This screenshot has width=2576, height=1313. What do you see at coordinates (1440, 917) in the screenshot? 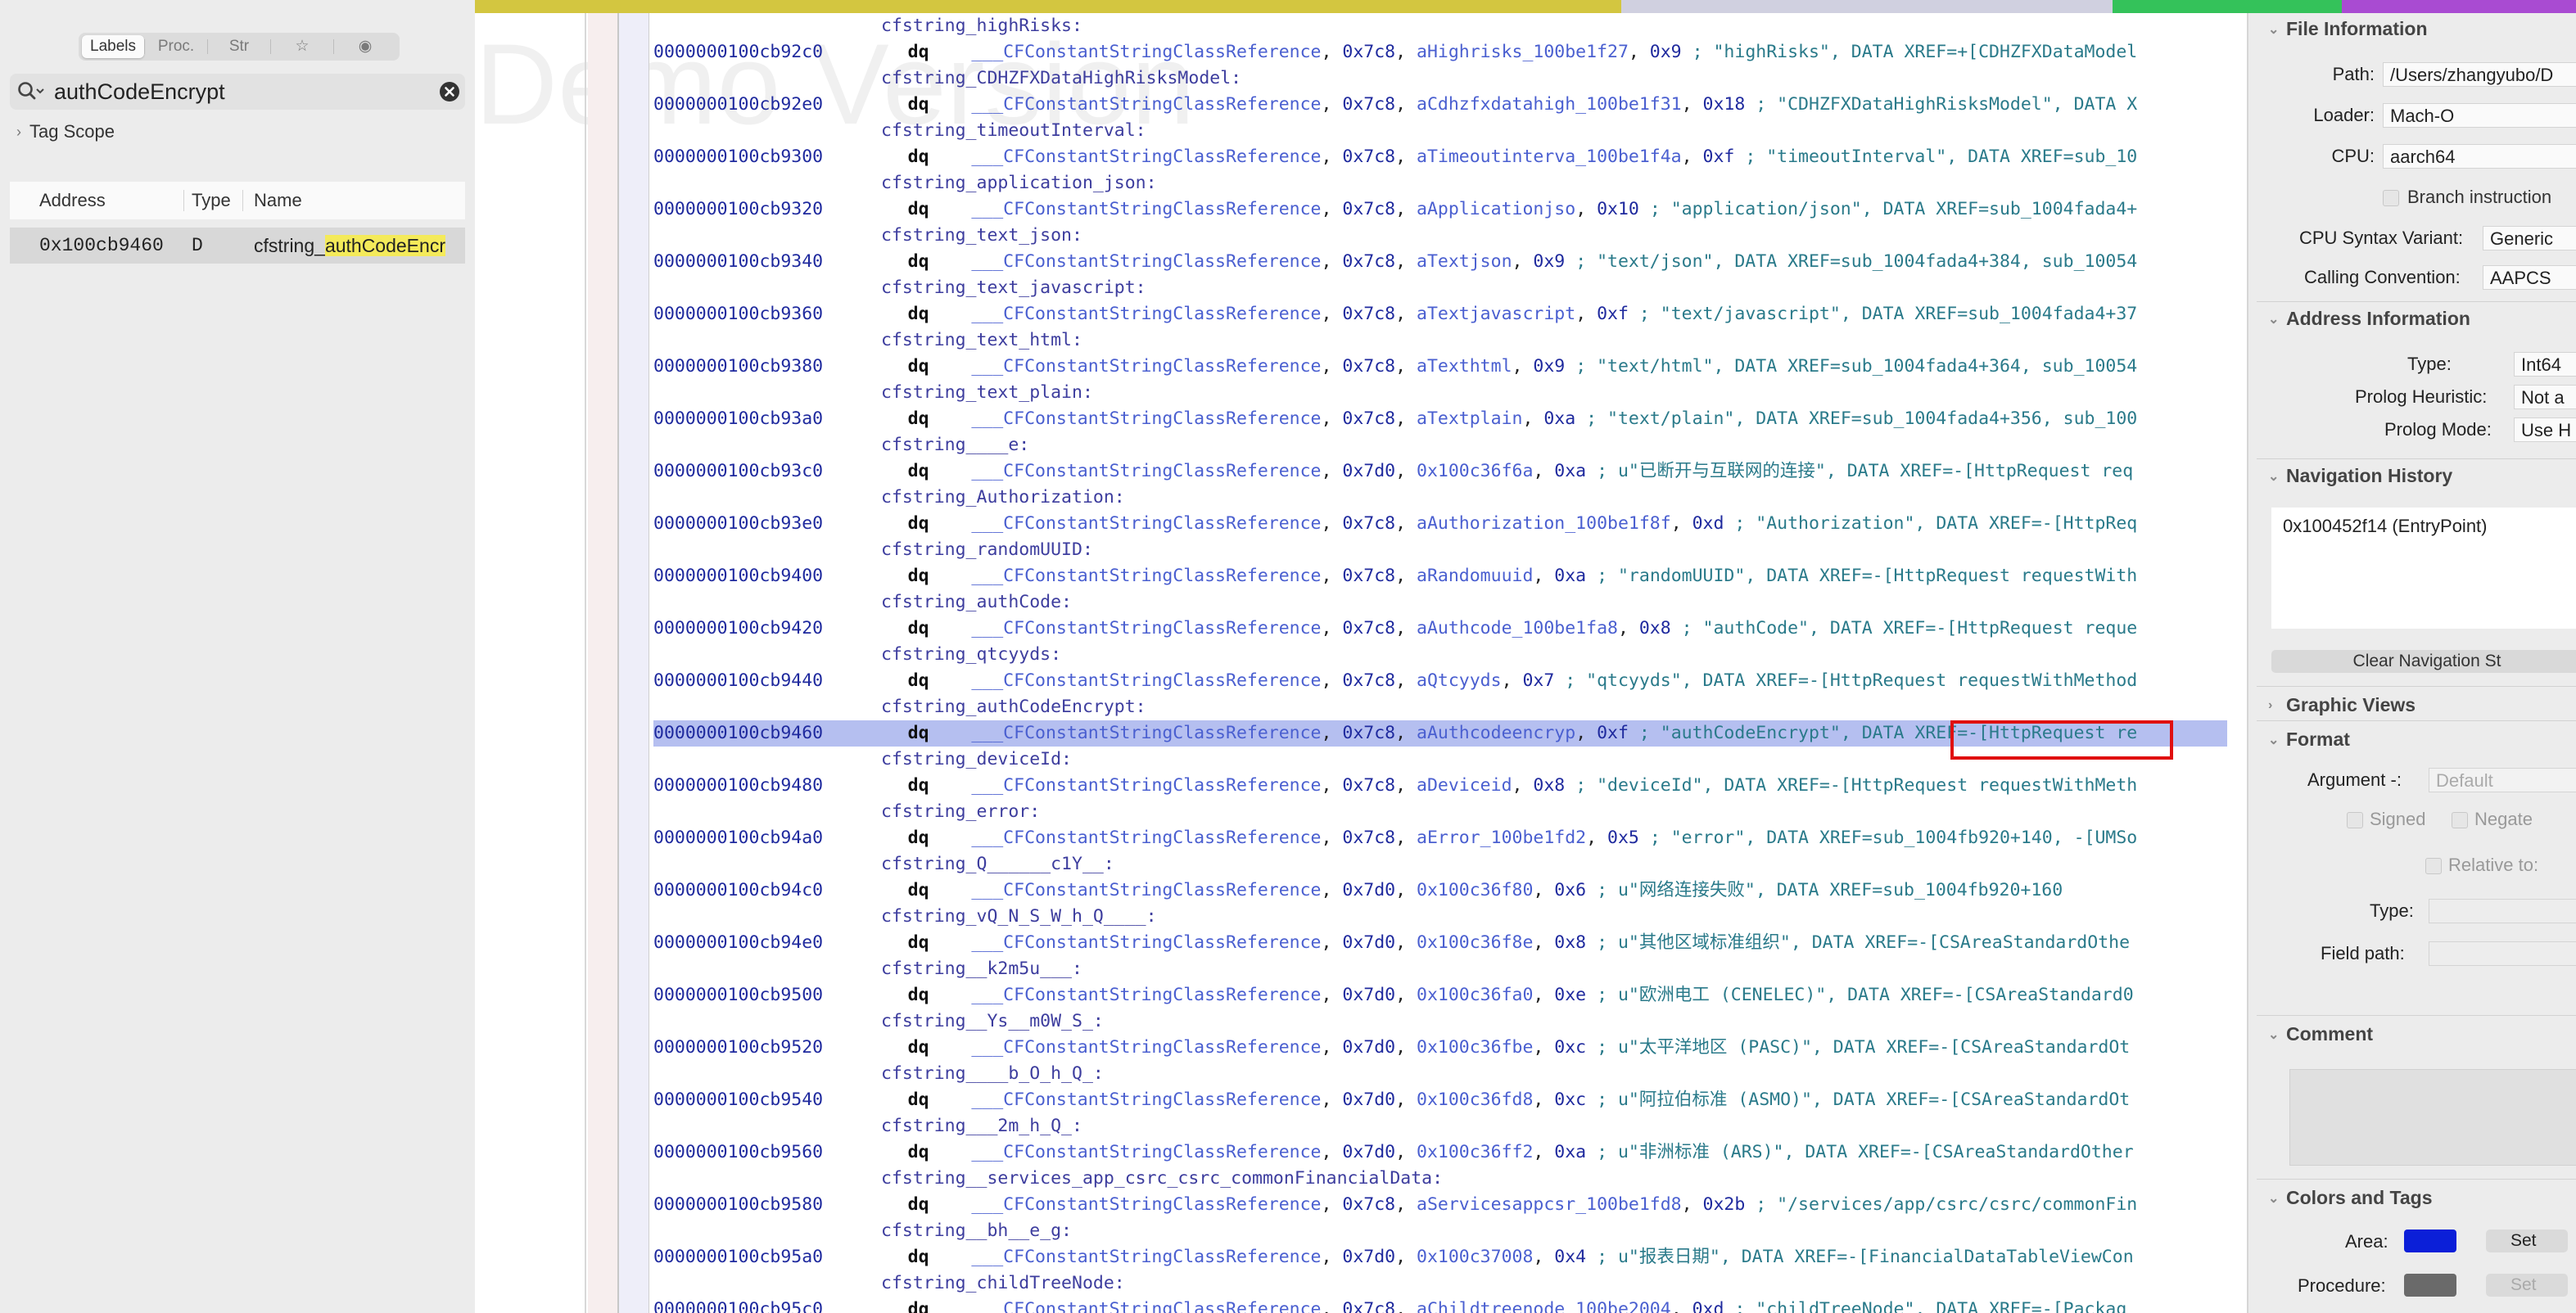
I see `label-line: cfstring_vQ_N_S_W_h_Q____:` at bounding box center [1440, 917].